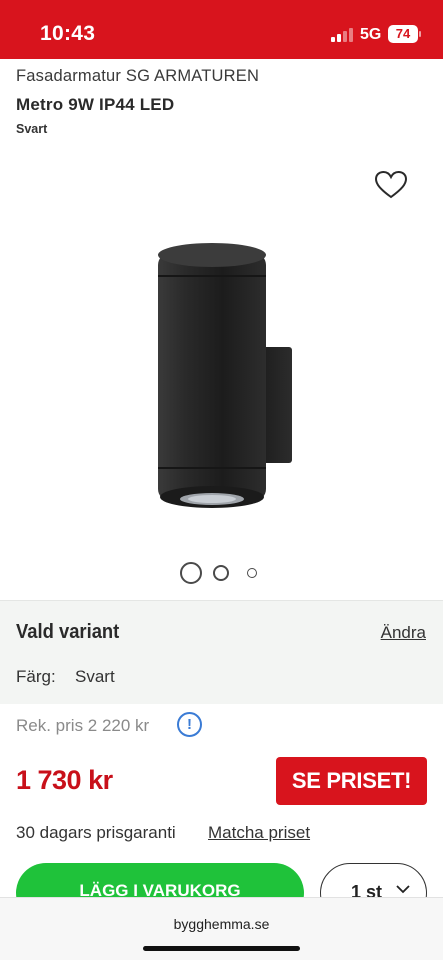 Image resolution: width=443 pixels, height=960 pixels. I want to click on recommended-price: Rek. pris 2 220 kr, so click(83, 725).